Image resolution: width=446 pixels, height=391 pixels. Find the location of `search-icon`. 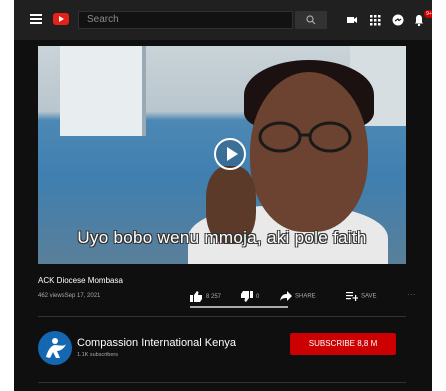

search-icon is located at coordinates (311, 20).